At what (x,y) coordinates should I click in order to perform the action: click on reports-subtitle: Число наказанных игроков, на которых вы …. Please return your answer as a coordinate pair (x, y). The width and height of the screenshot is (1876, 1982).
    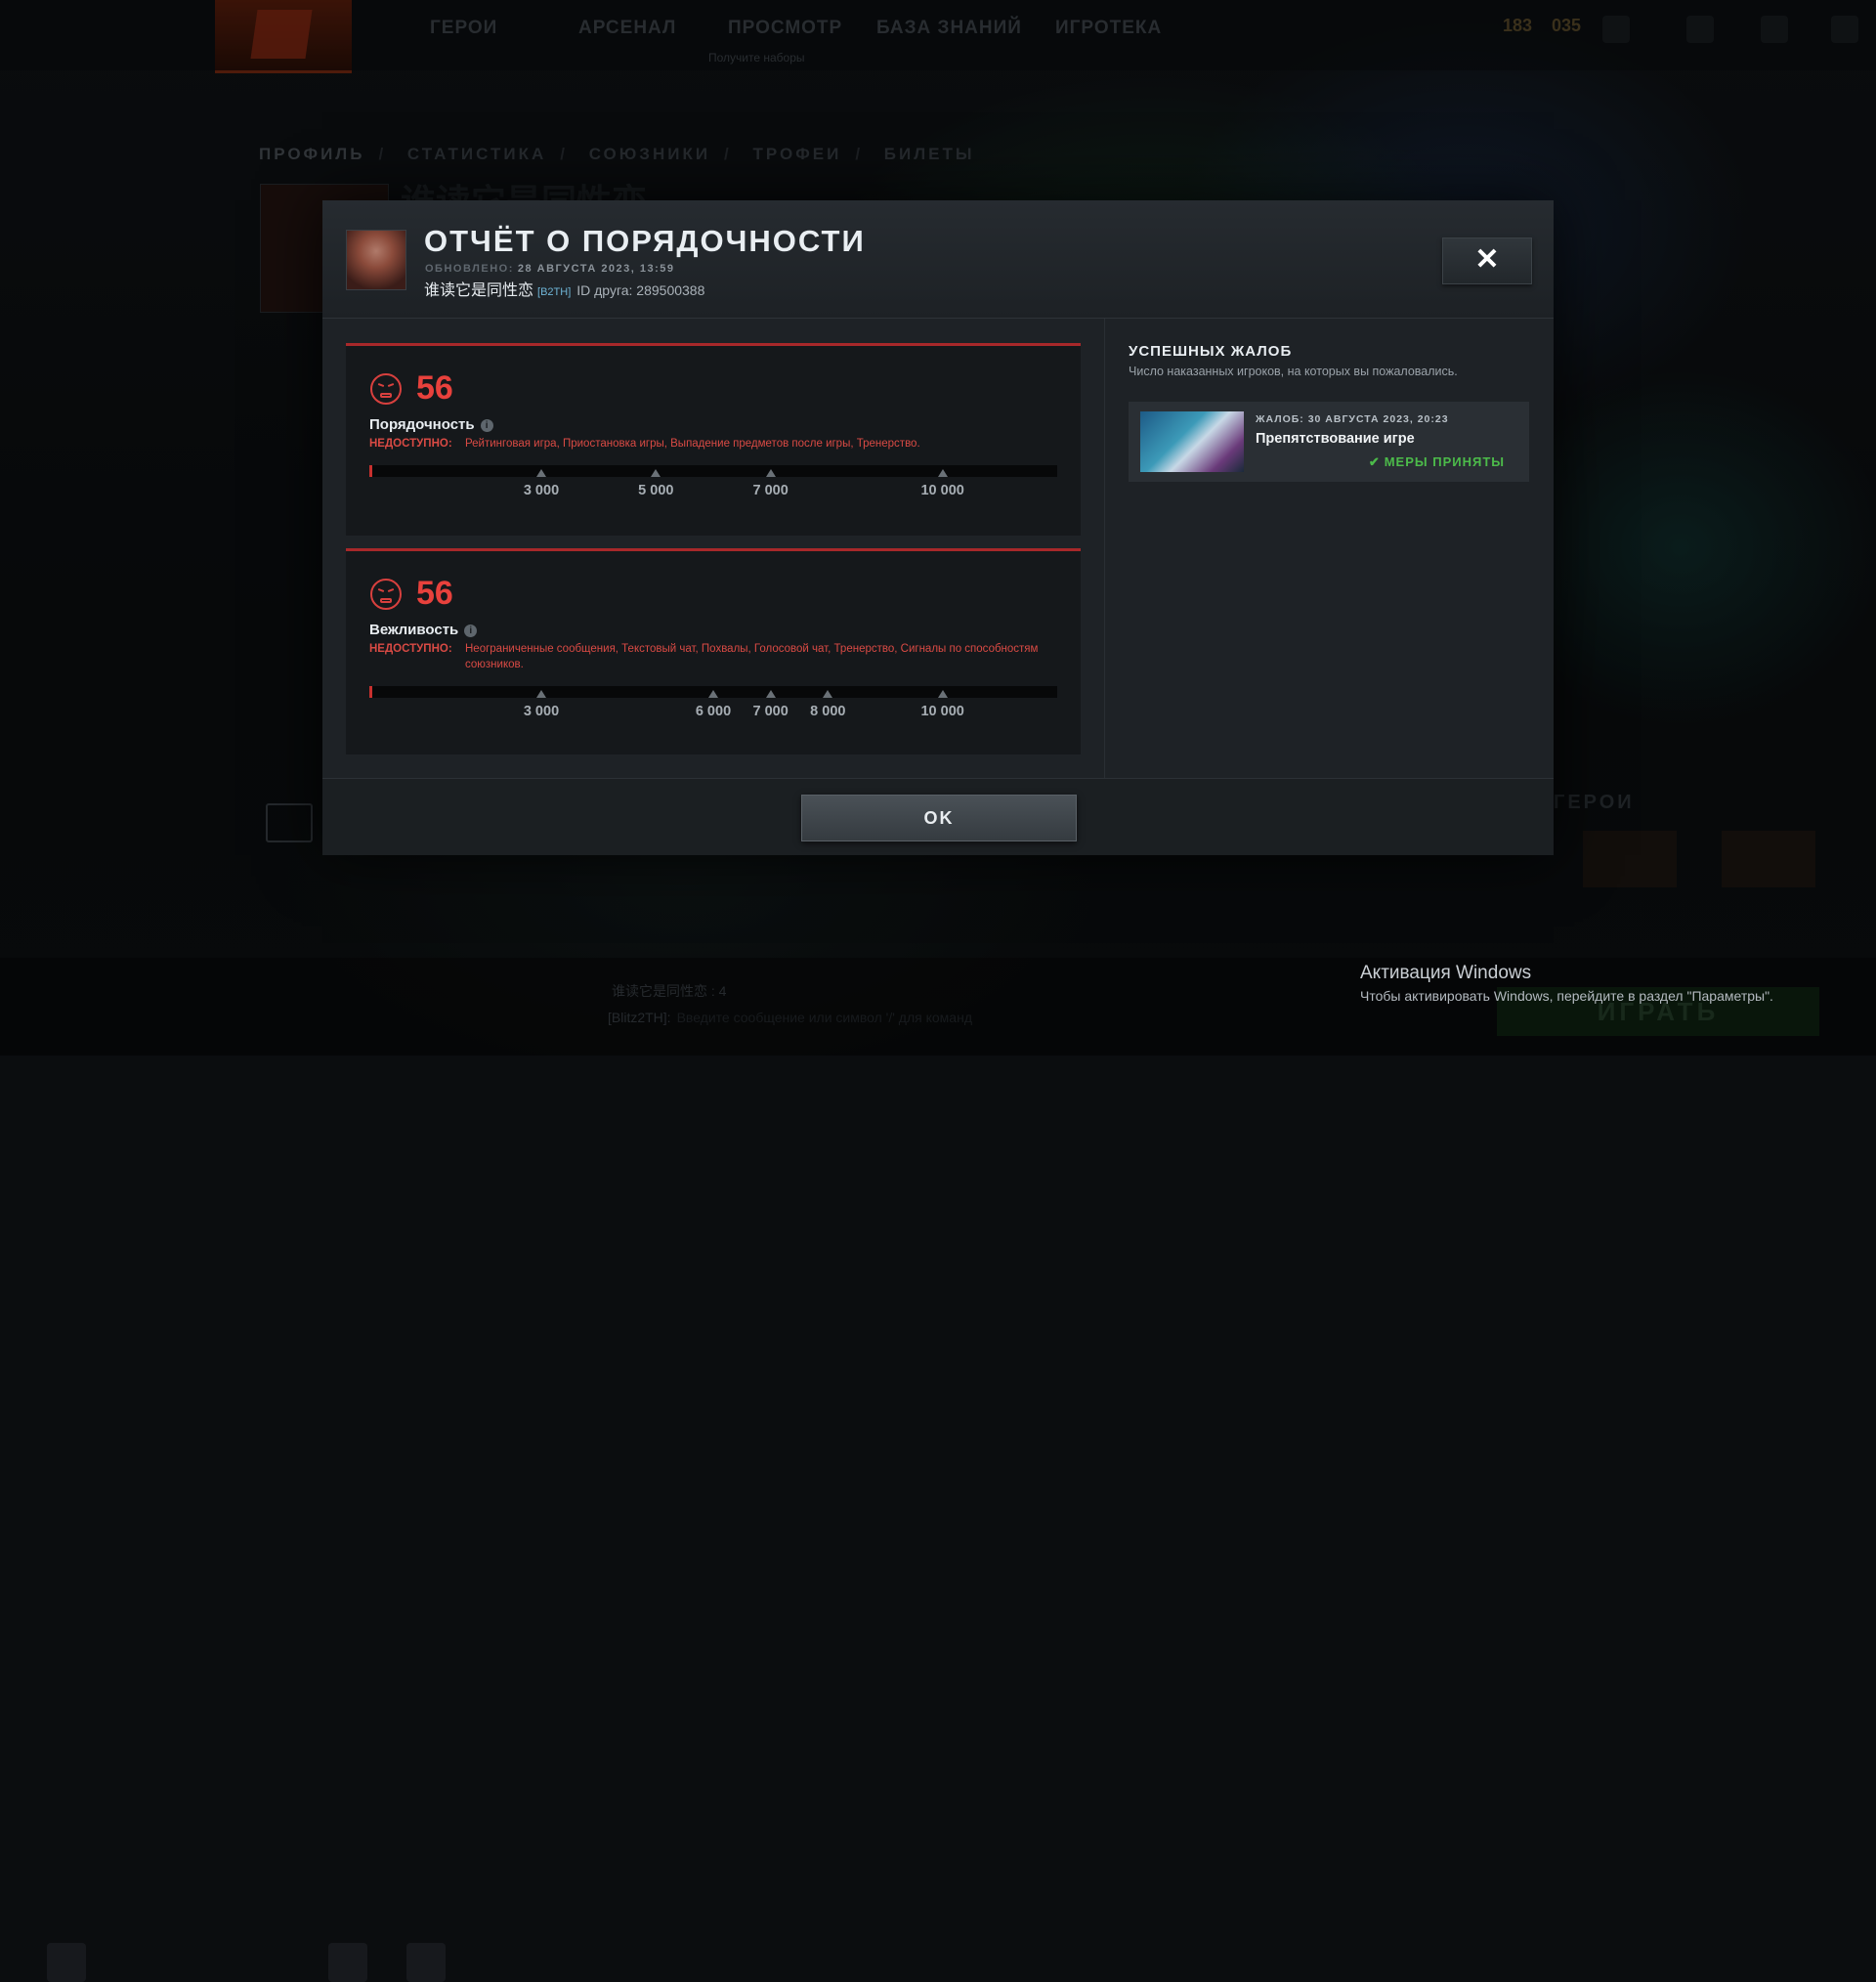
    Looking at the image, I should click on (1293, 372).